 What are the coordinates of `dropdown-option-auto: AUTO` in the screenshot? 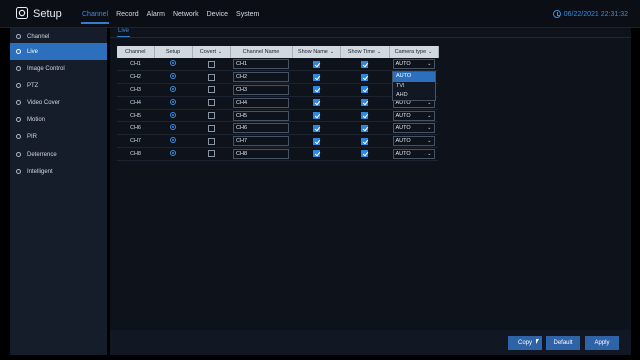 It's located at (414, 77).